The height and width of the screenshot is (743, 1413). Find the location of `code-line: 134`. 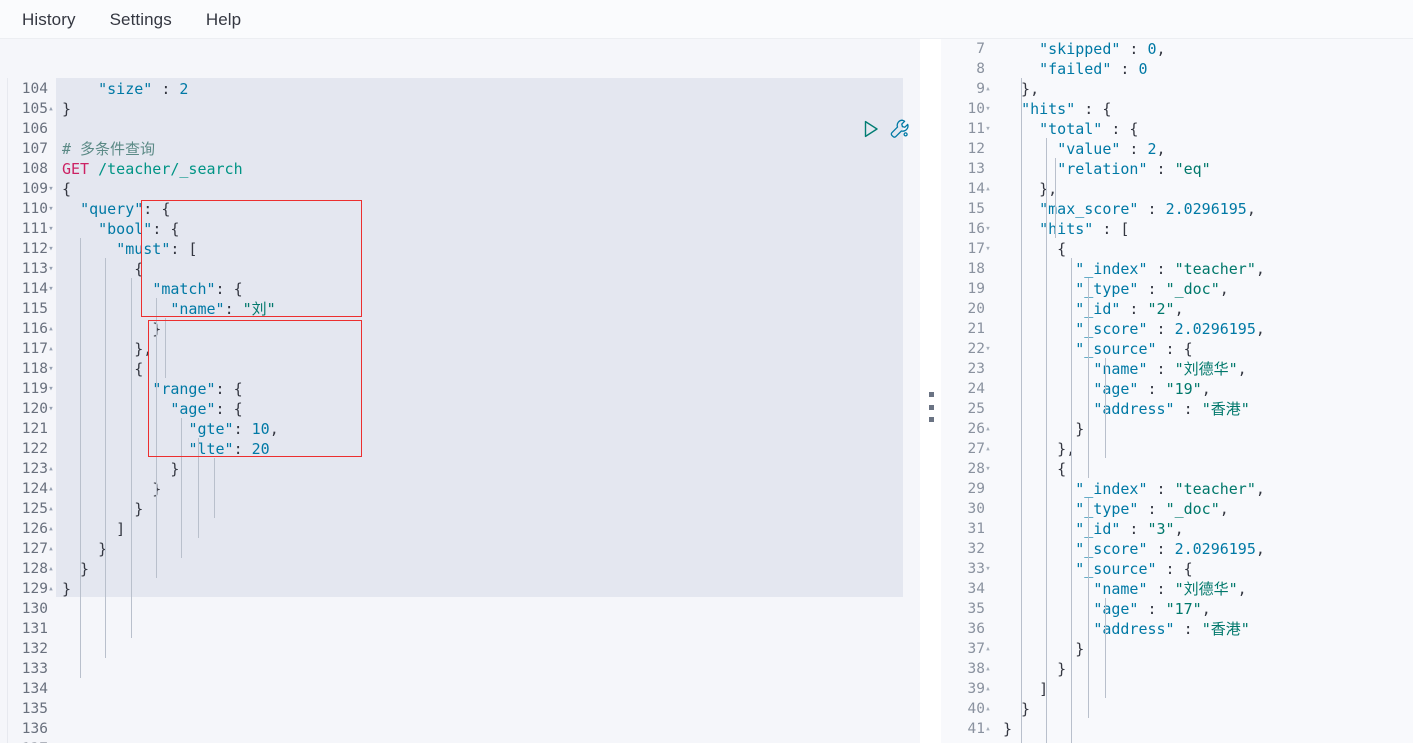

code-line: 134 is located at coordinates (460, 689).